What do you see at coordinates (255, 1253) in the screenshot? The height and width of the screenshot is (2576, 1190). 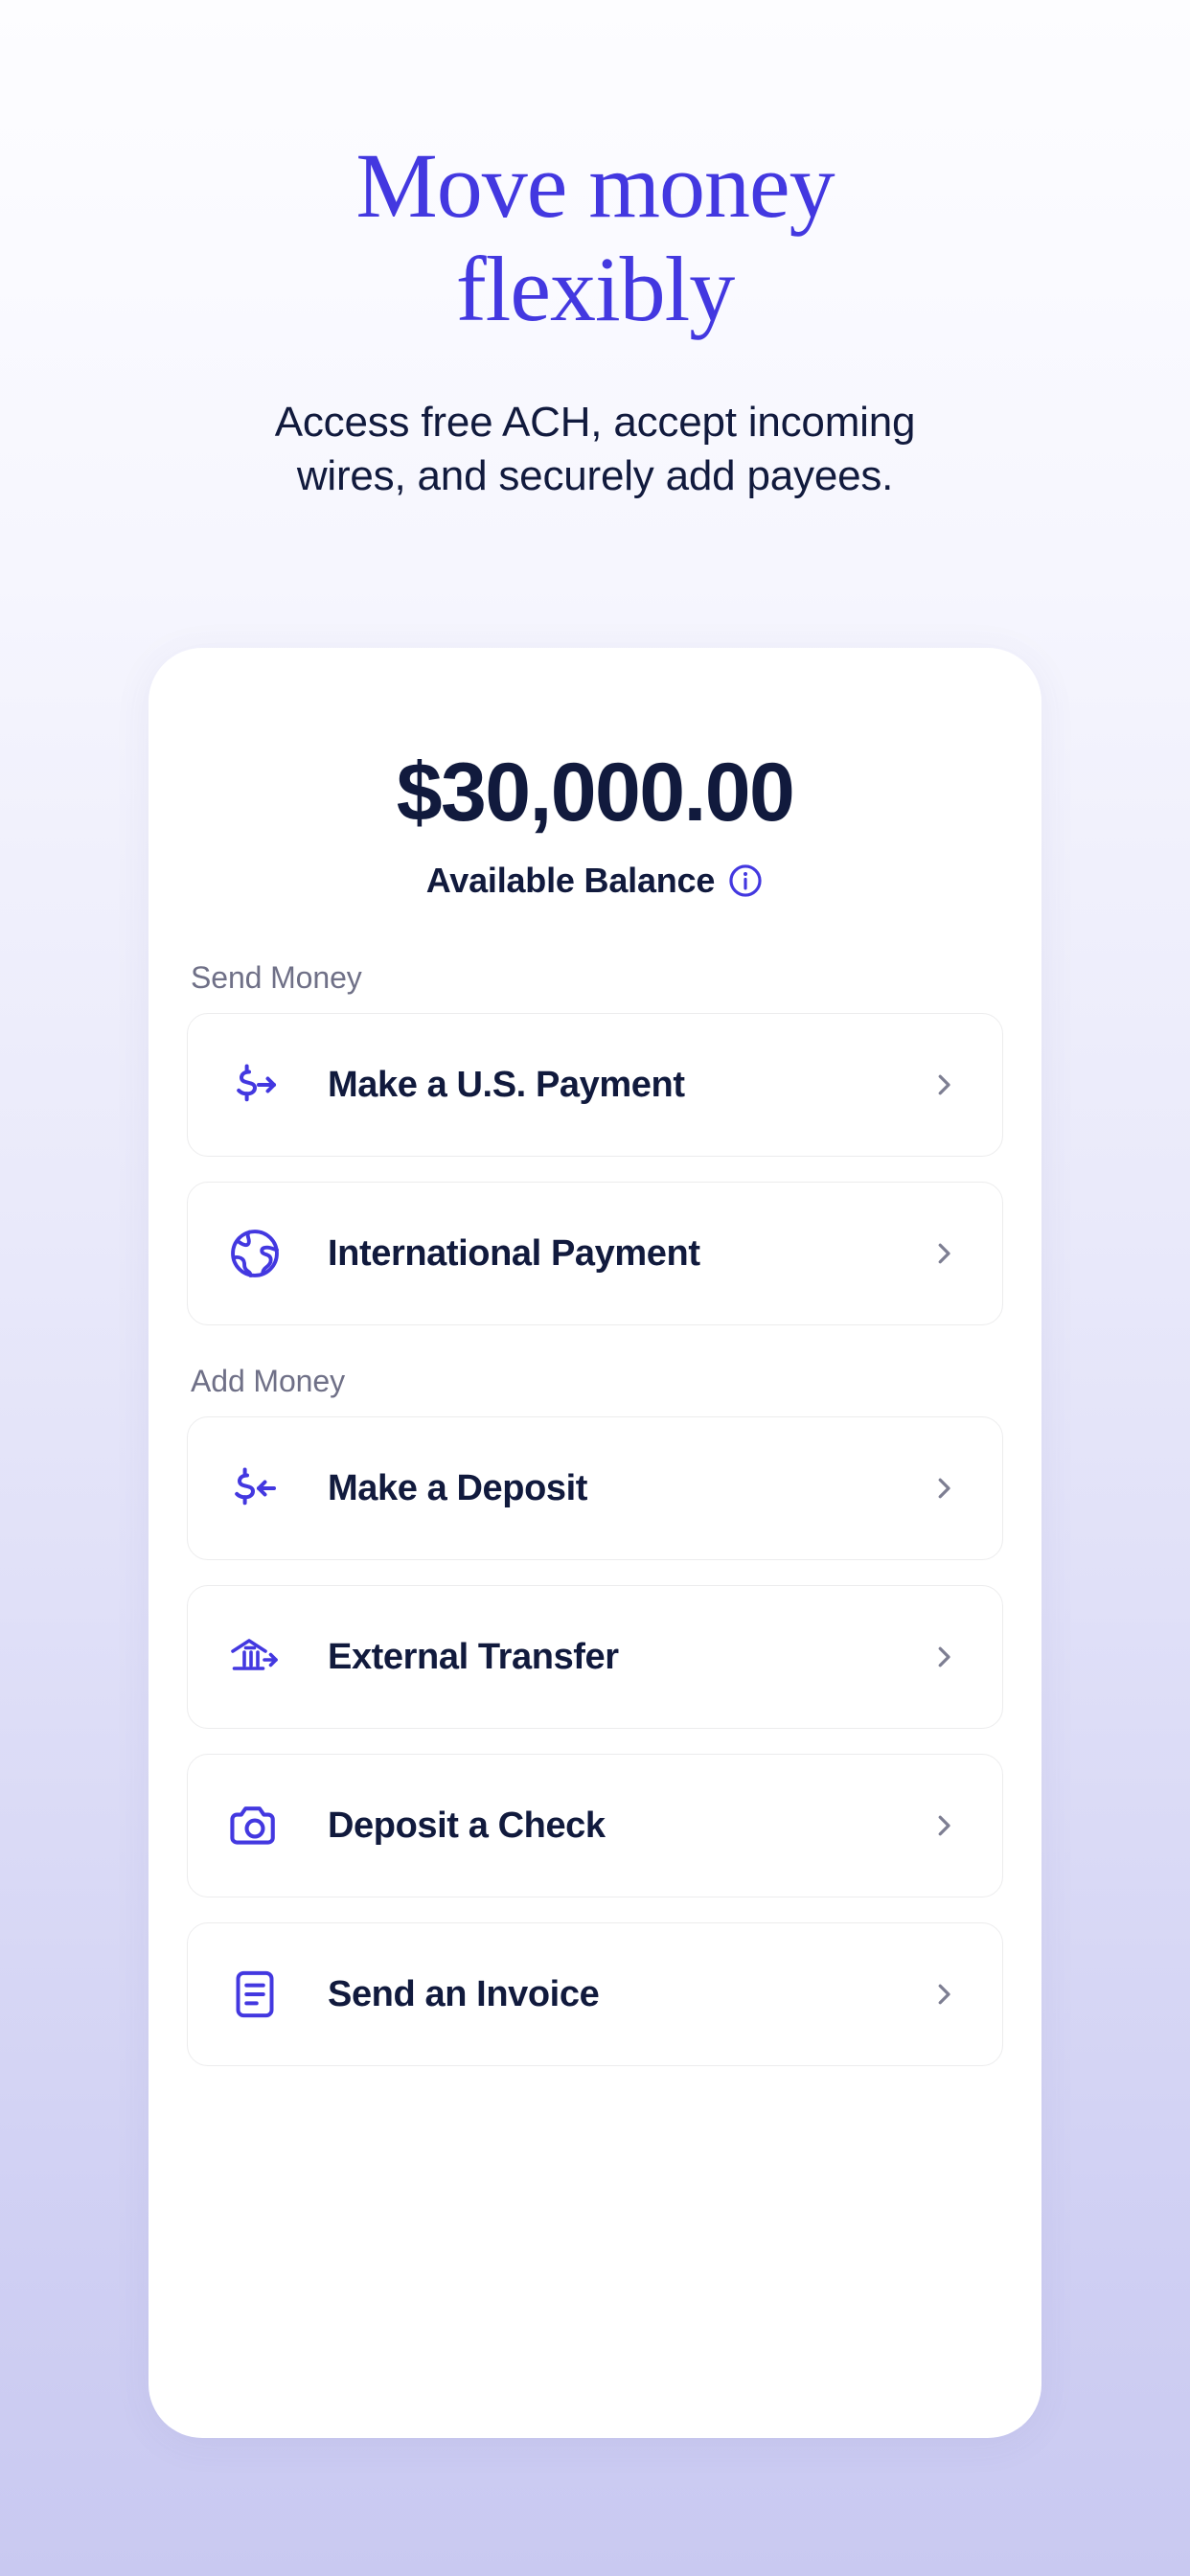 I see `globe-icon` at bounding box center [255, 1253].